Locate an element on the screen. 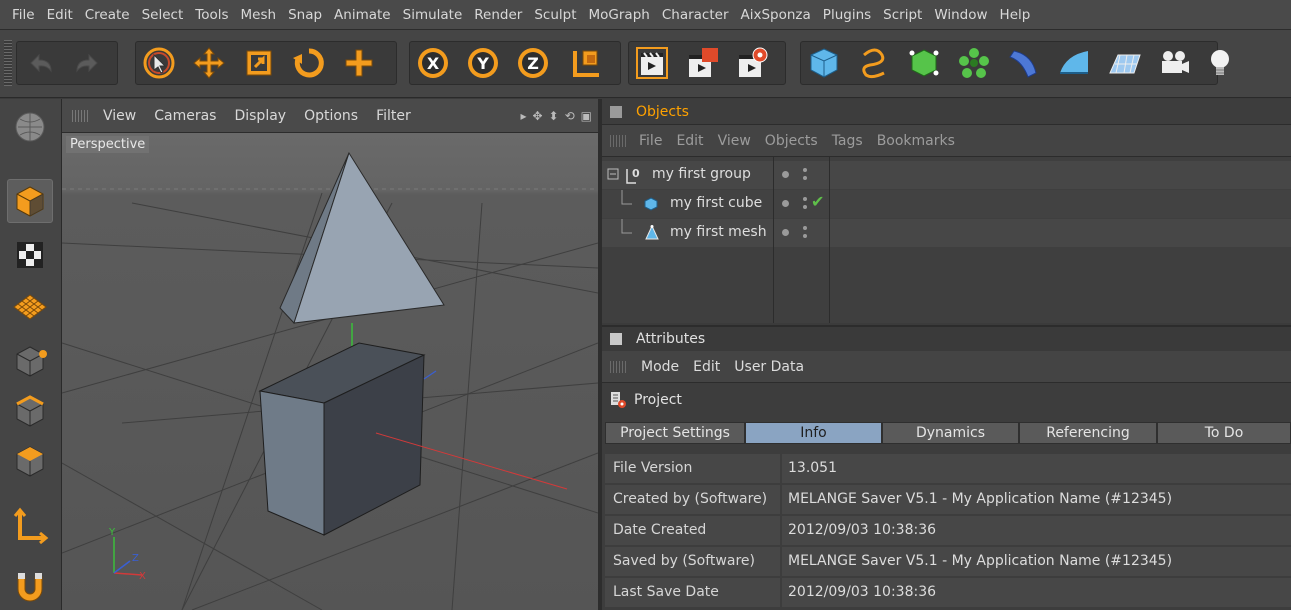 The width and height of the screenshot is (1291, 610). svg-text: Z is located at coordinates (533, 63).